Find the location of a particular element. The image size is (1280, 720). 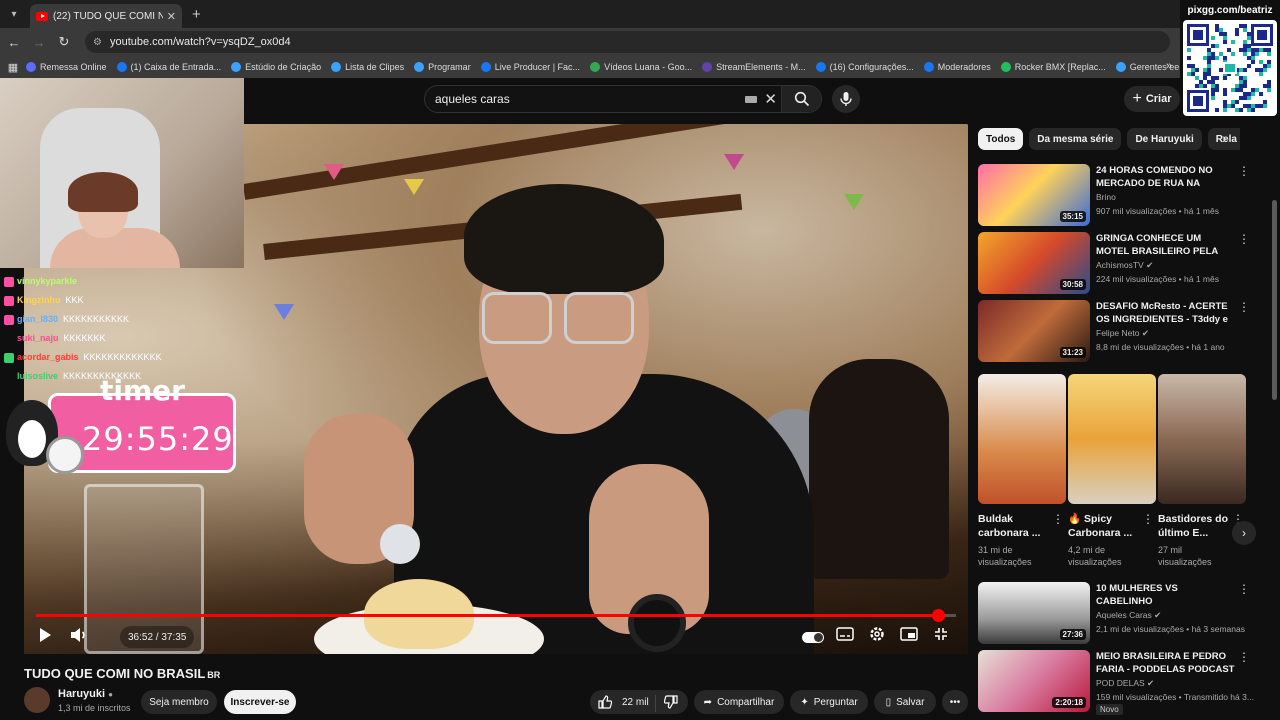

keyboard-icon is located at coordinates (751, 99).